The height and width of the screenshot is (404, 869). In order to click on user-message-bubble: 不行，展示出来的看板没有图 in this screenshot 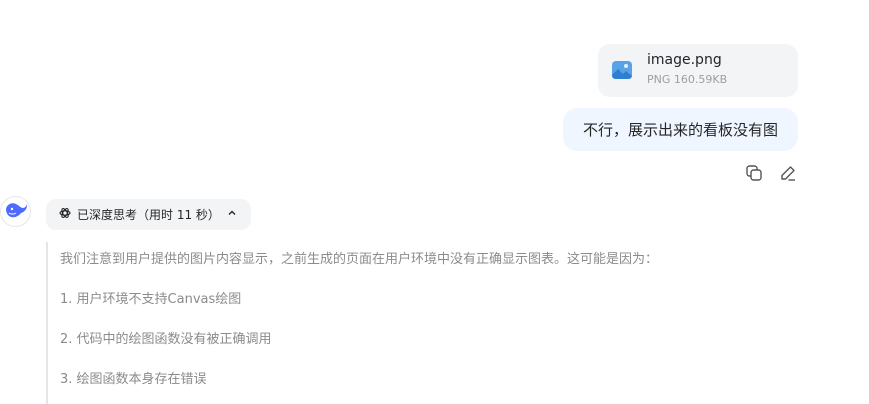, I will do `click(680, 129)`.